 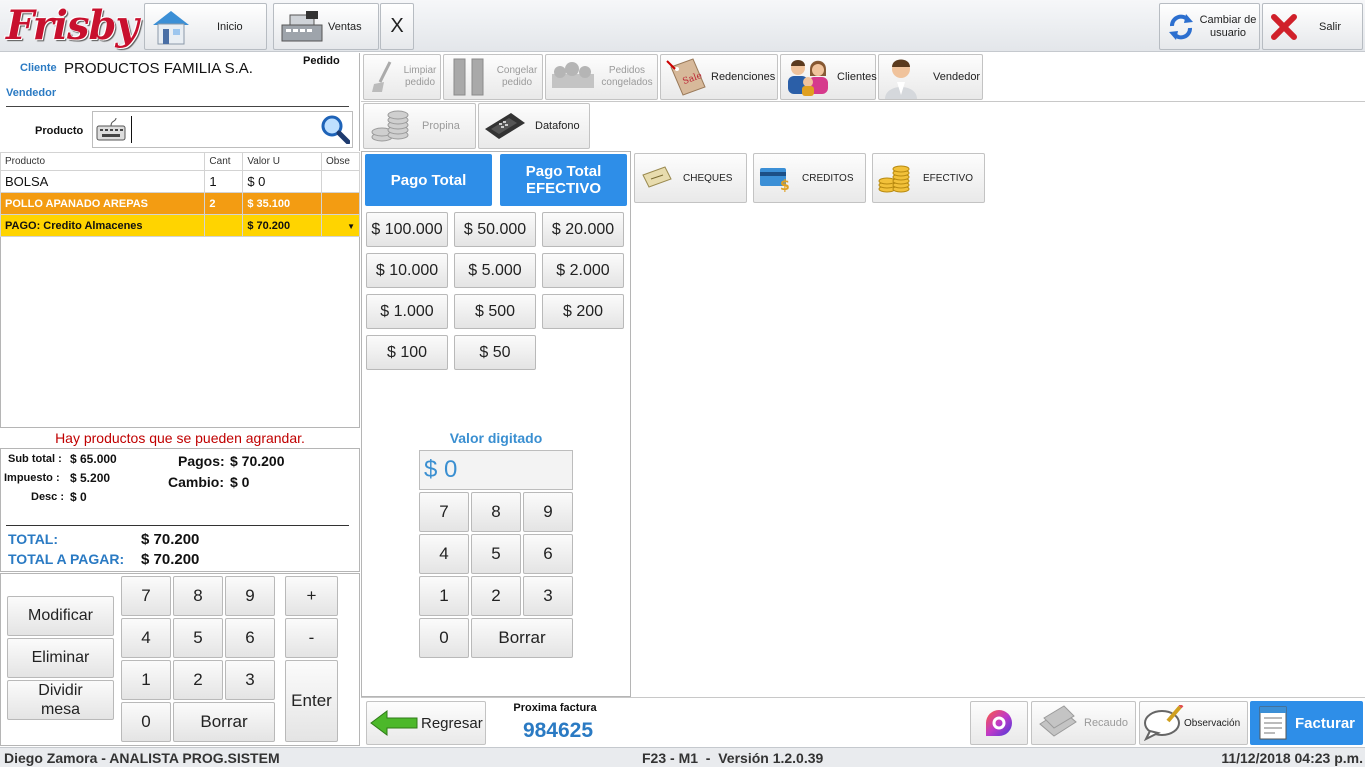 I want to click on status-datetime: 11/12/2018 04:23 p.m., so click(x=1292, y=758).